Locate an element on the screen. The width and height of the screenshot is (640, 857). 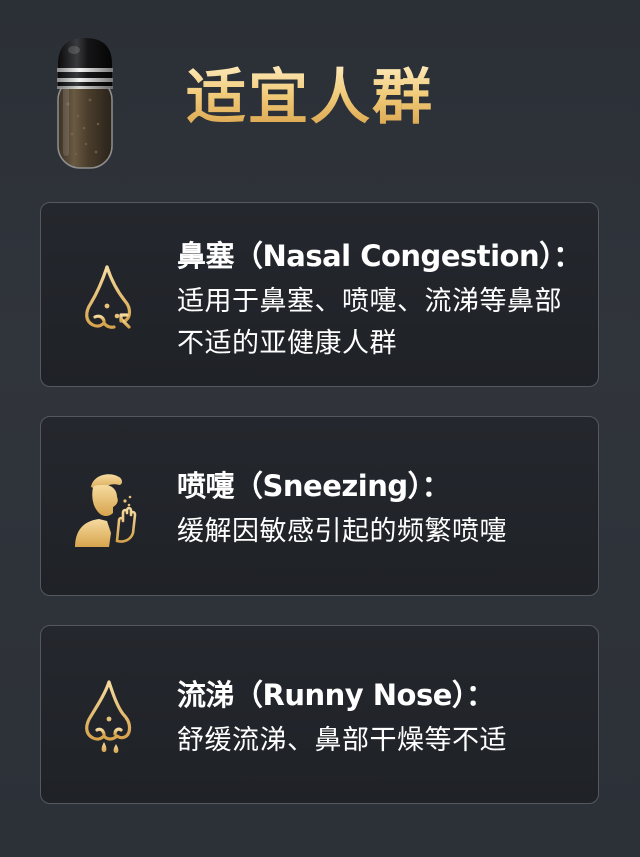
nose-alert-icon is located at coordinates (108, 297).